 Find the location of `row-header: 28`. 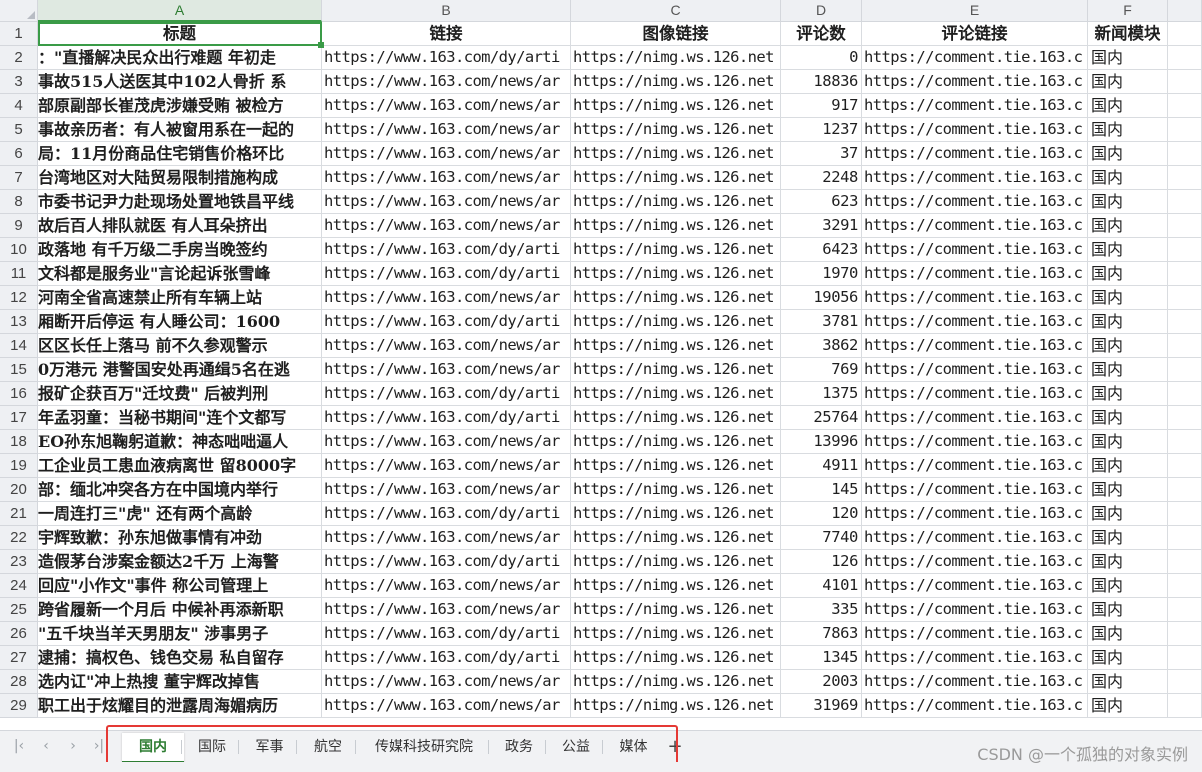

row-header: 28 is located at coordinates (19, 682).